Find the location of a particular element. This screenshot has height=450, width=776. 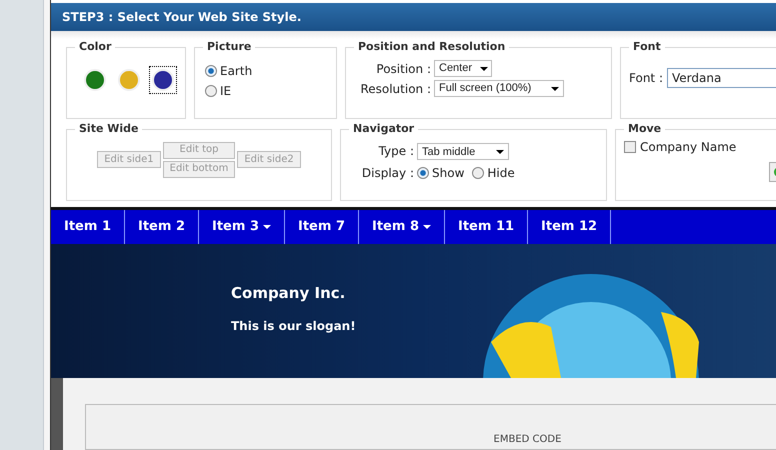

field-label: Display : is located at coordinates (387, 173).